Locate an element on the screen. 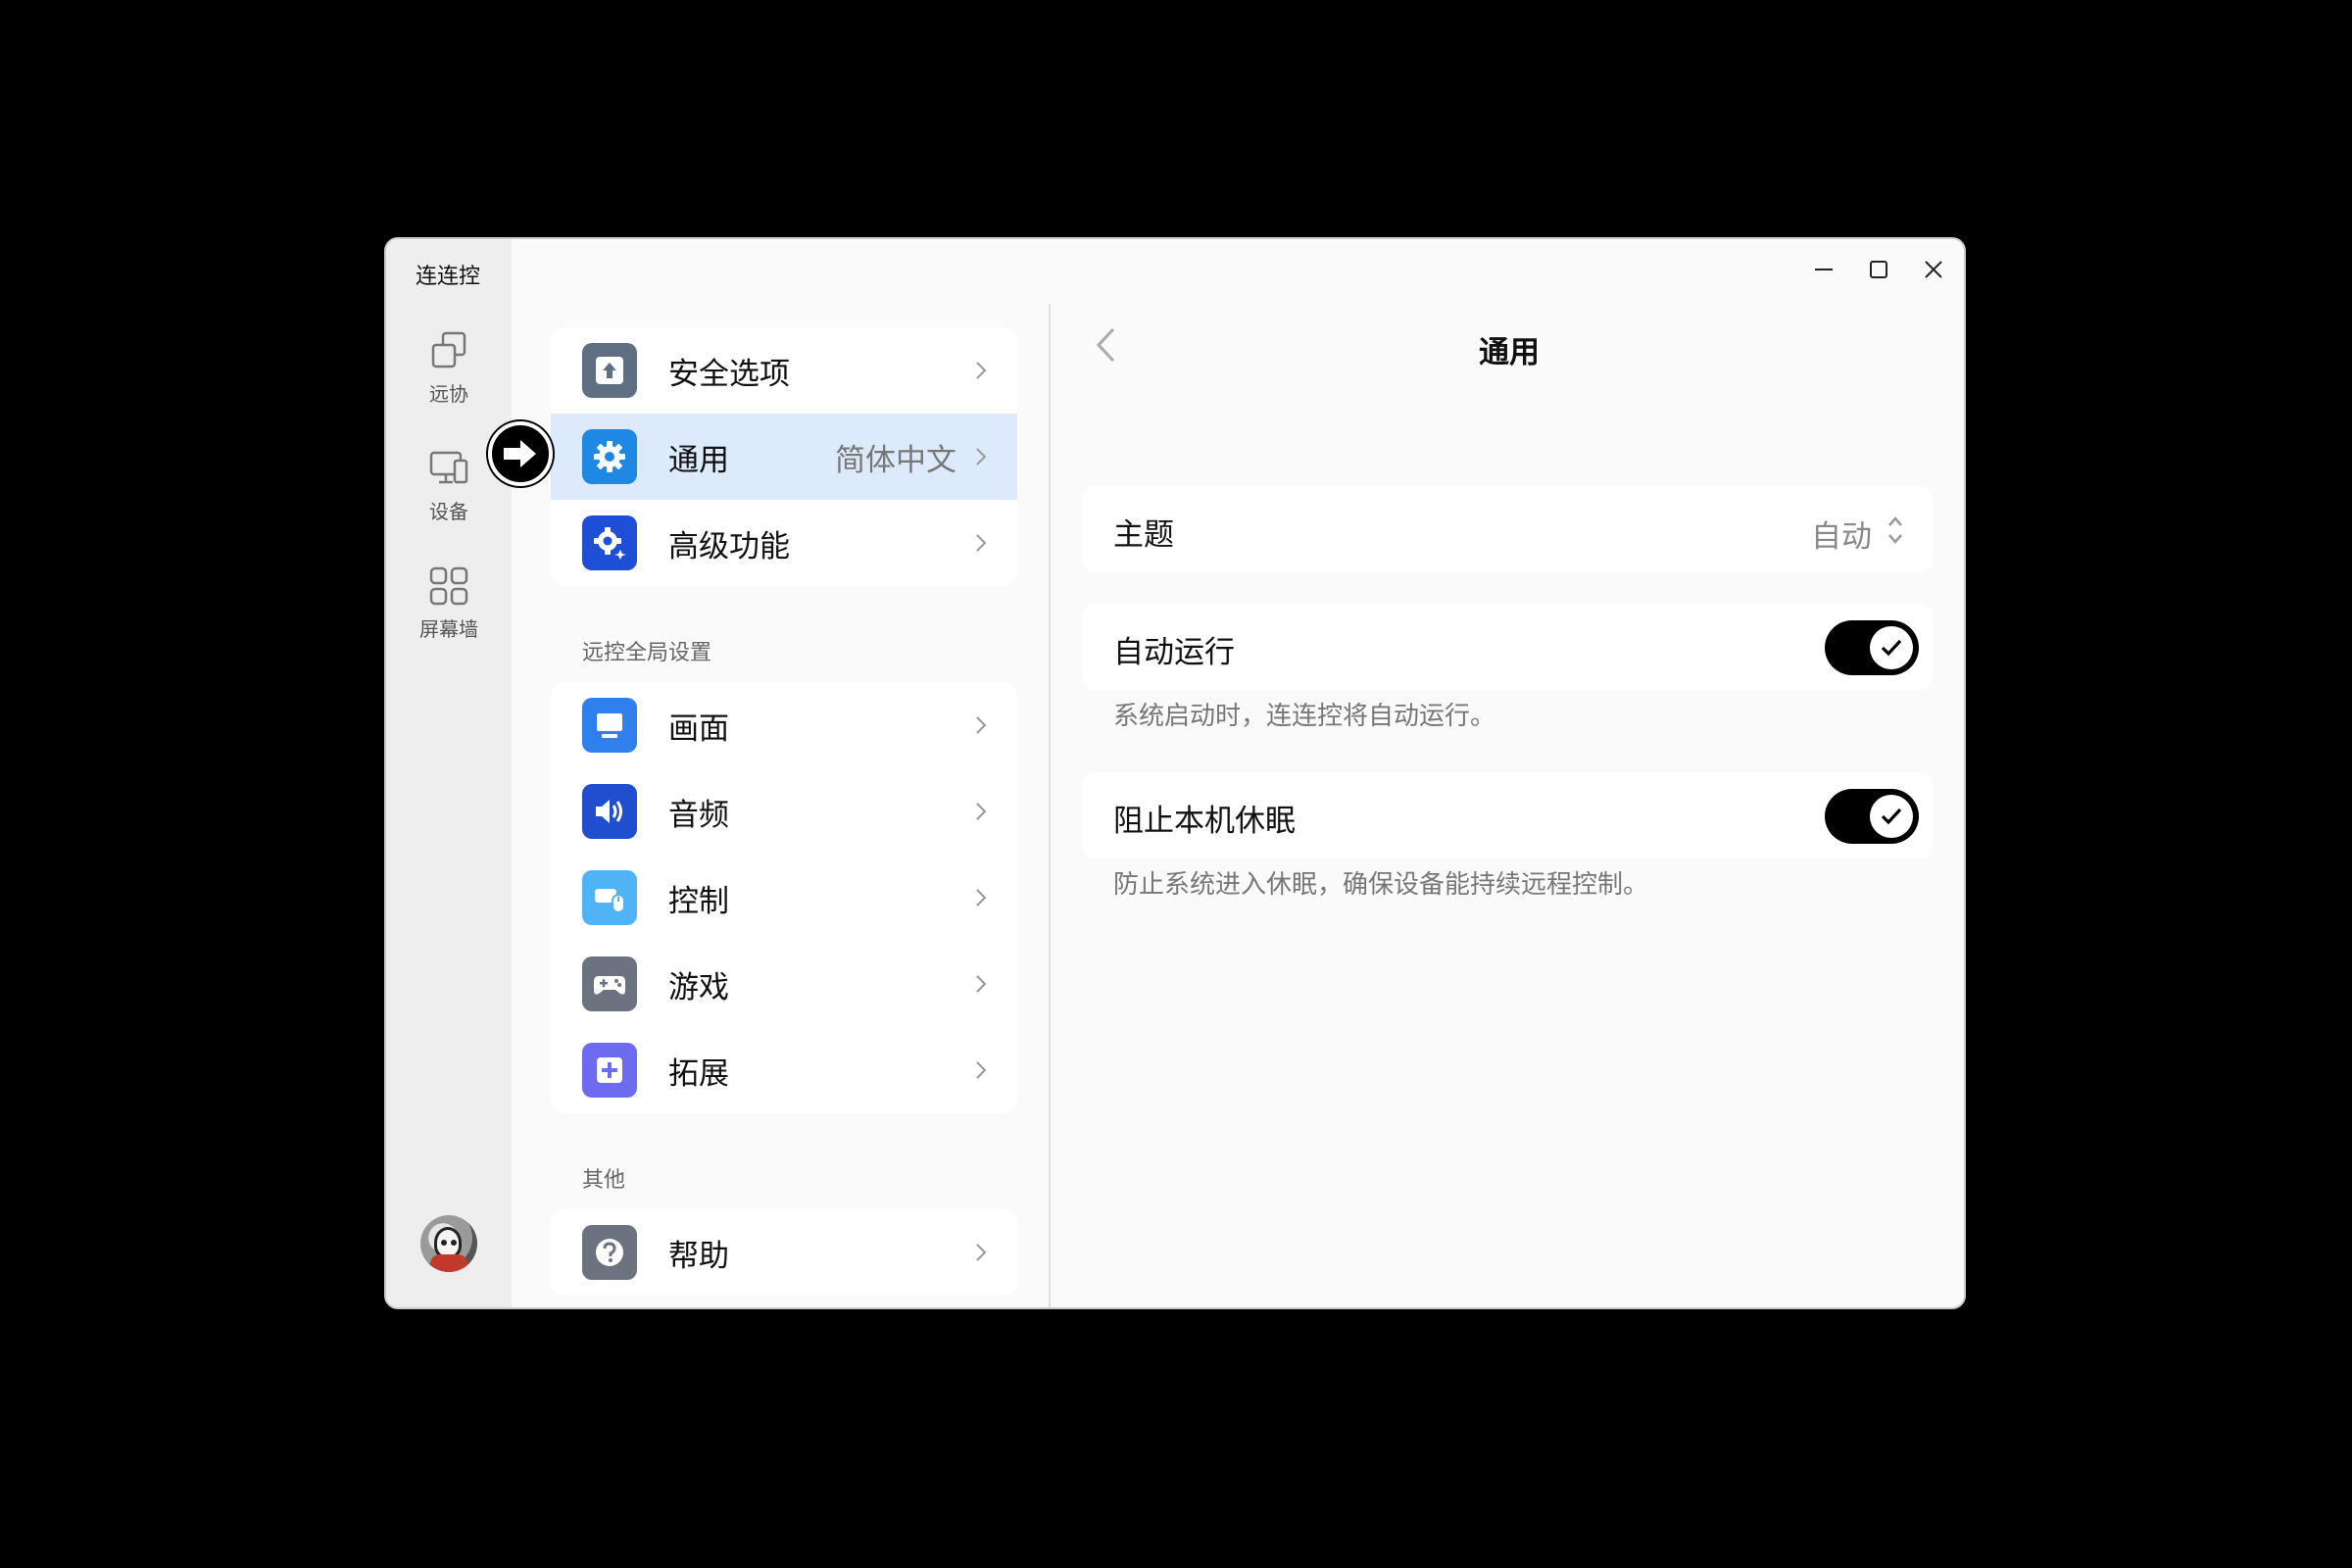 The height and width of the screenshot is (1568, 2352). settings-item-extension: 拓展 is located at coordinates (784, 1070).